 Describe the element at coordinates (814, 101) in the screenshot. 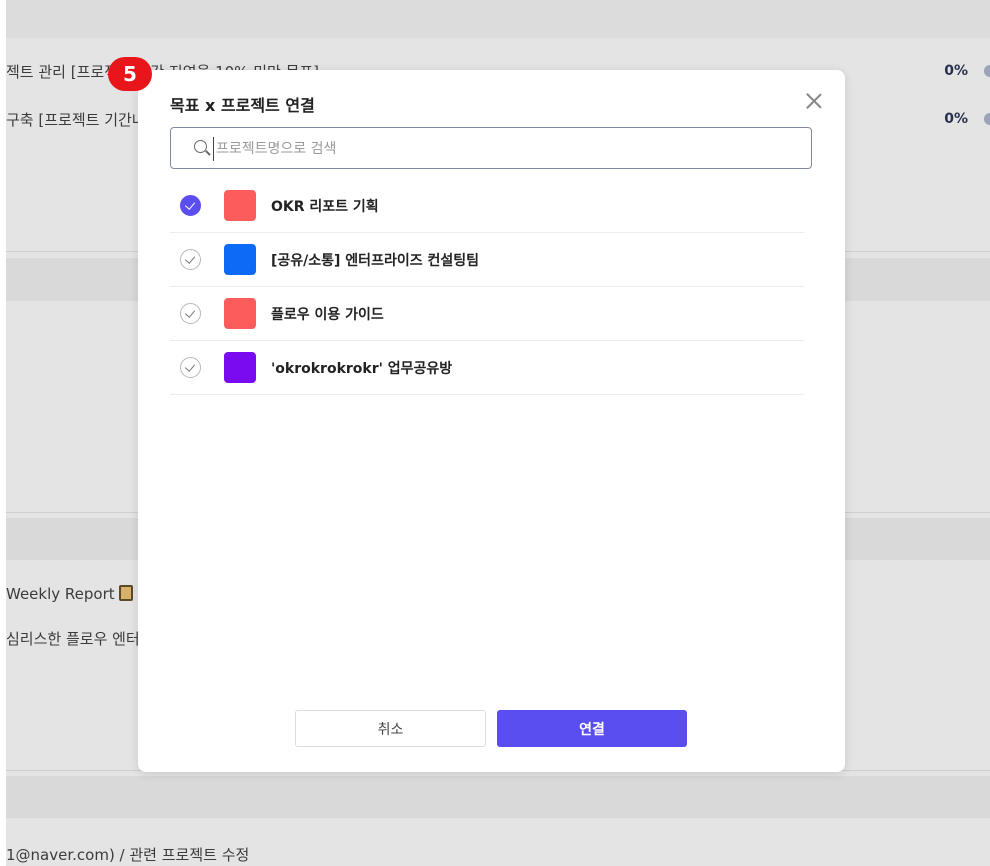

I see `close-icon` at that location.